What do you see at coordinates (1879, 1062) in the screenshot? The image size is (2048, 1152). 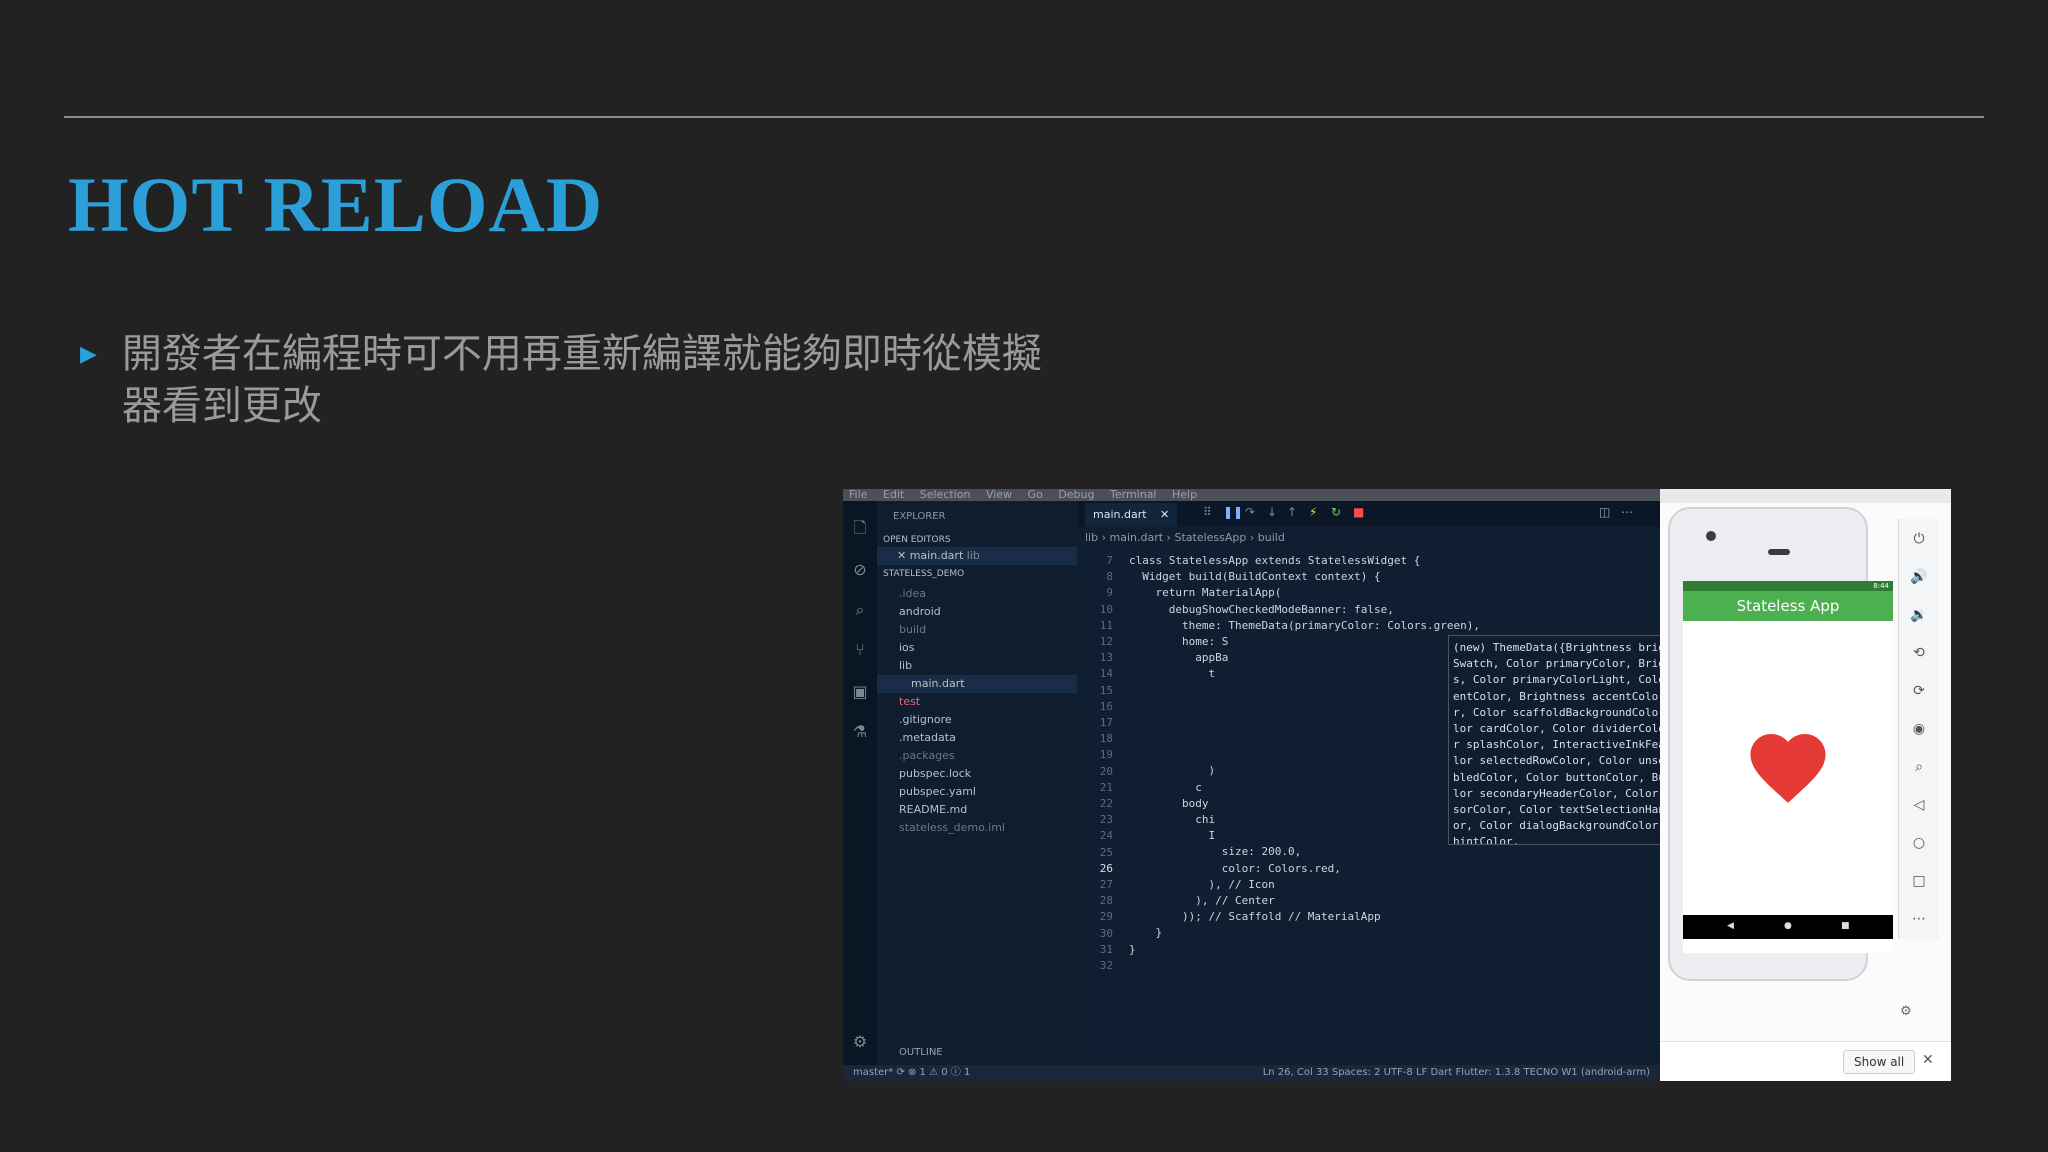 I see `show-all-button: Show all` at bounding box center [1879, 1062].